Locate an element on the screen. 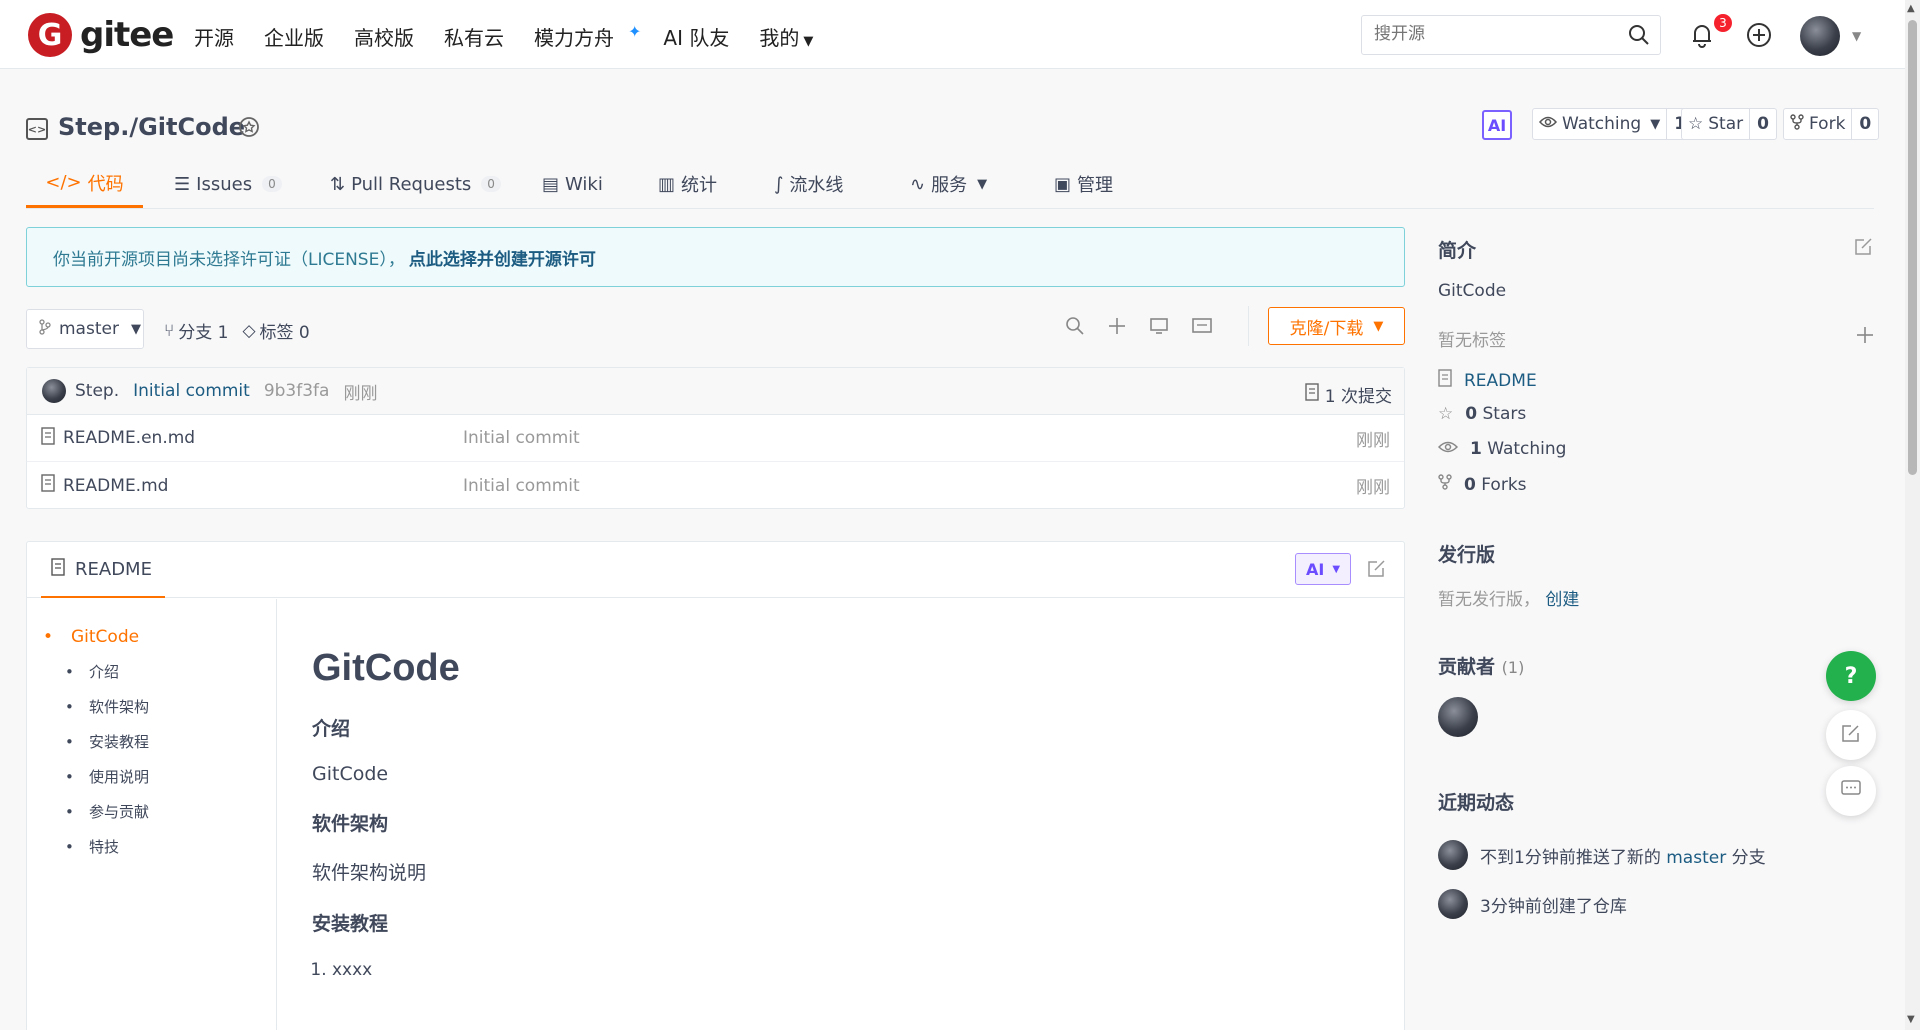 This screenshot has height=1030, width=1920. web-ide-icon is located at coordinates (1159, 328).